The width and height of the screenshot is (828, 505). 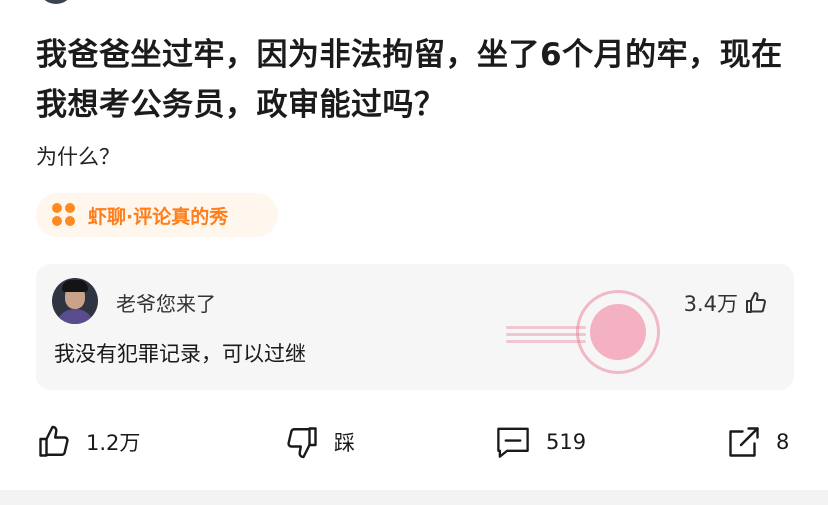 I want to click on thumbs-down-icon, so click(x=302, y=443).